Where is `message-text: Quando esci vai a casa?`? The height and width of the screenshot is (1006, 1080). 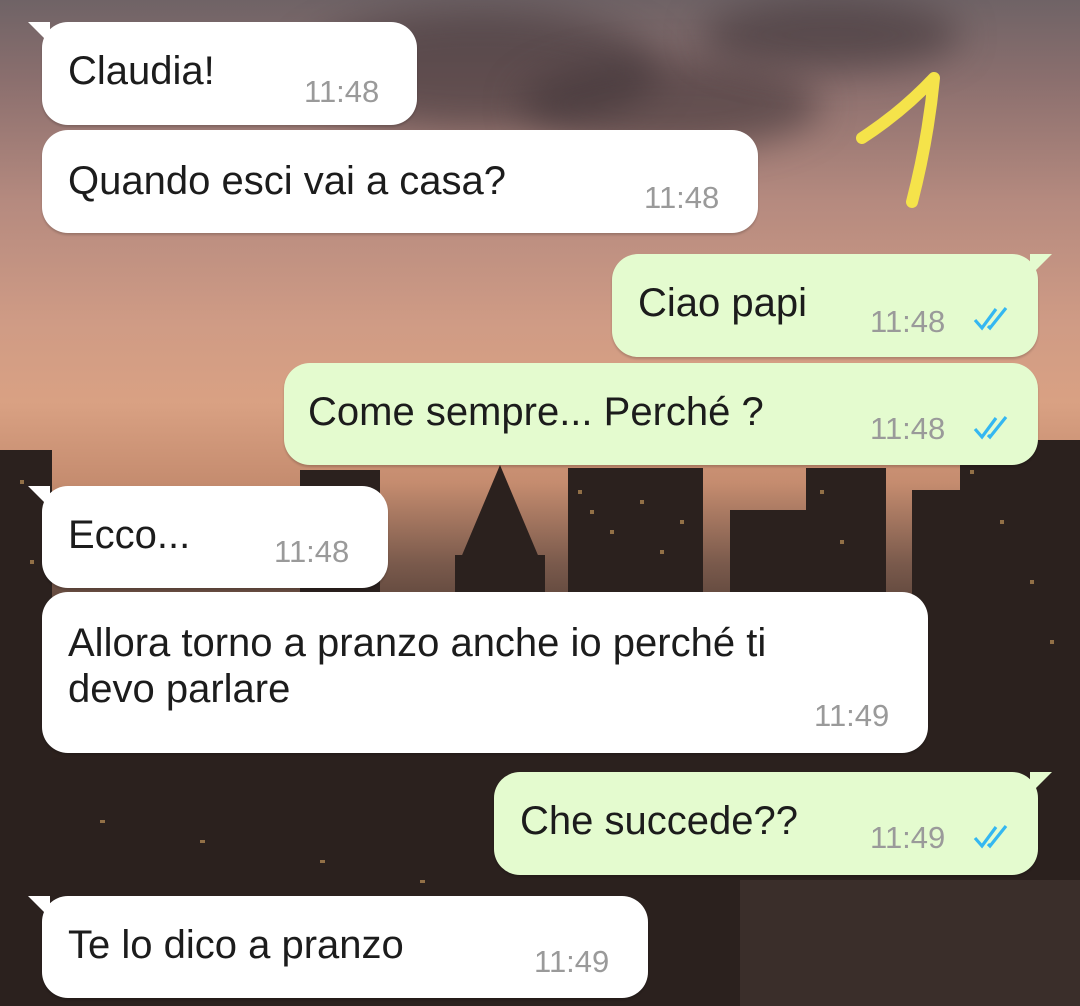 message-text: Quando esci vai a casa? is located at coordinates (287, 181).